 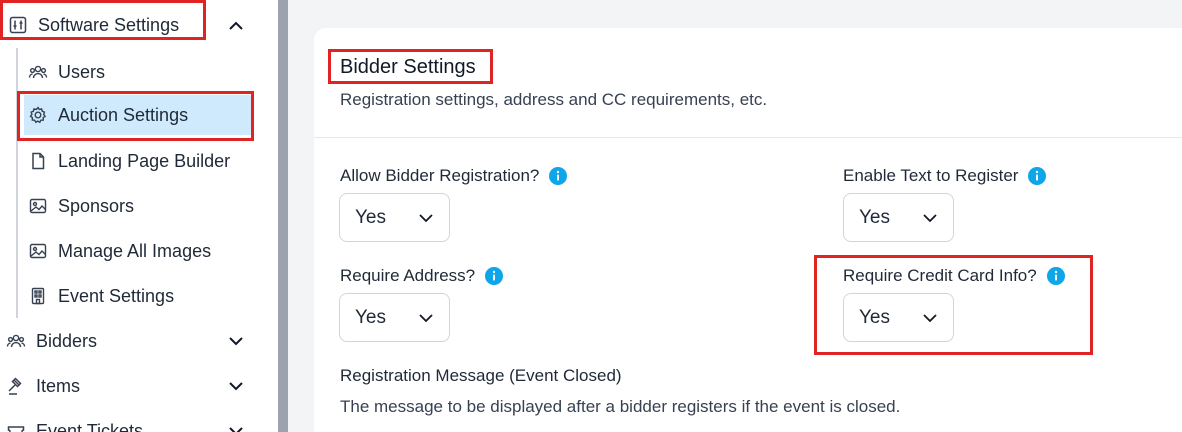 I want to click on sidebar-item-auction-settings: Auction Settings, so click(x=139, y=115).